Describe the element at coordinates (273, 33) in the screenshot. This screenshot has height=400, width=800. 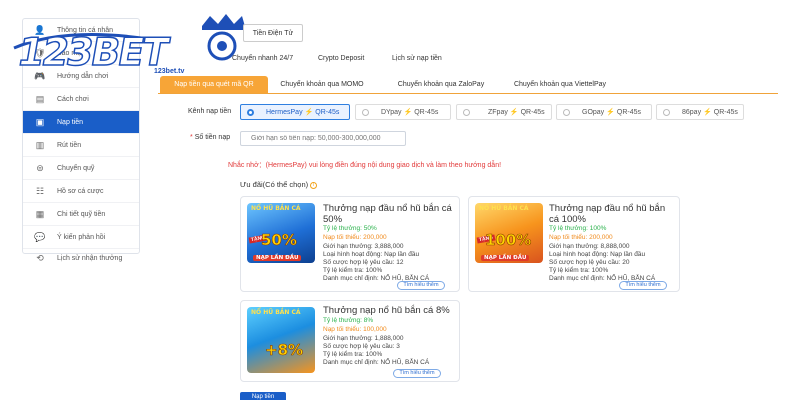
I see `tab-crypto-currency: Tiền Điện Tử` at that location.